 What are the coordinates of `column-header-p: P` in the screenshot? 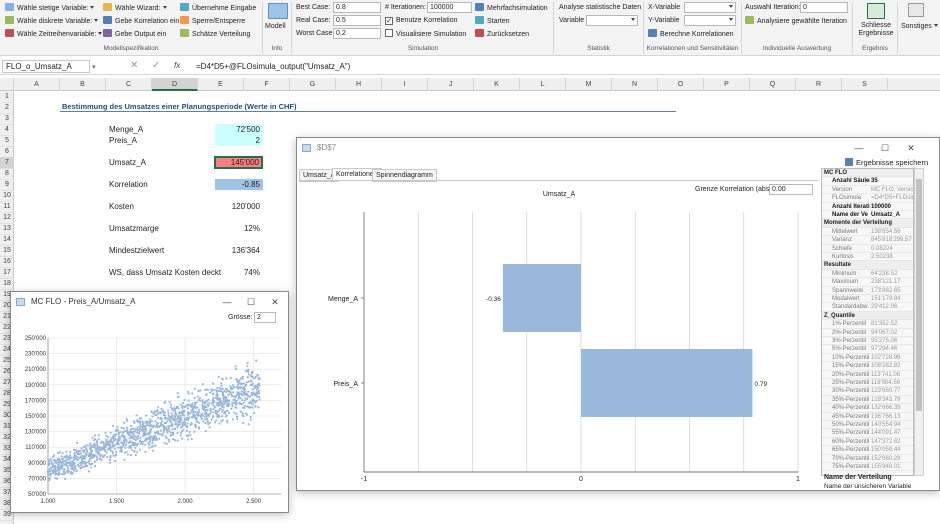 It's located at (727, 84).